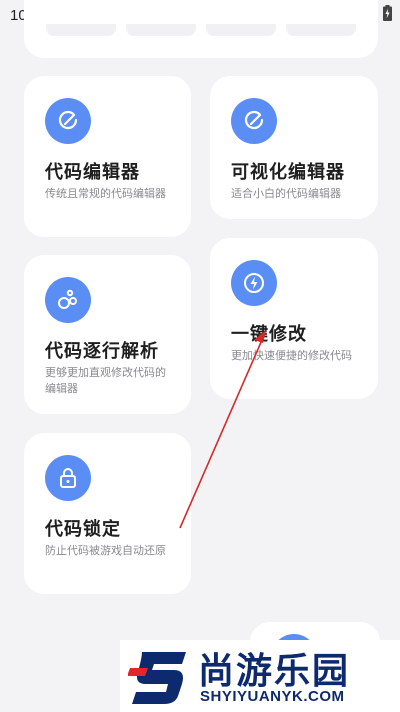 The width and height of the screenshot is (400, 712). Describe the element at coordinates (272, 696) in the screenshot. I see `watermark-text-en: SHYIYUANYK.COM` at that location.